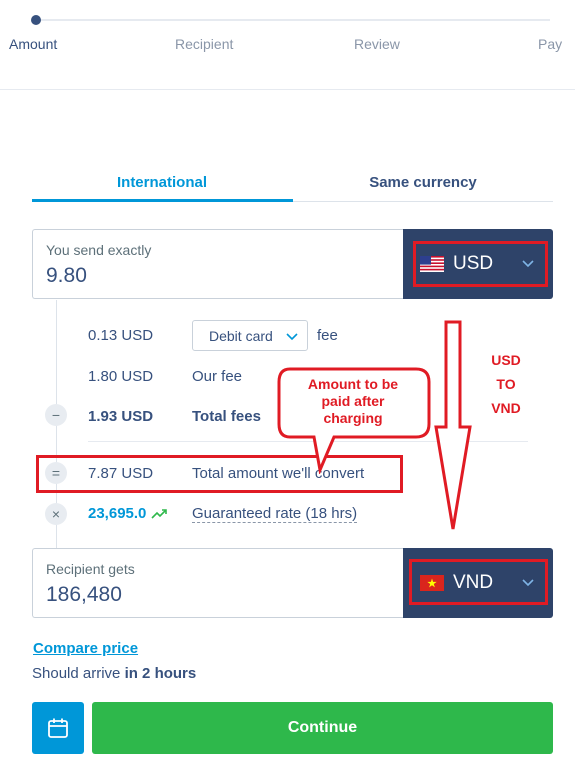  I want to click on stepper-track, so click(293, 20).